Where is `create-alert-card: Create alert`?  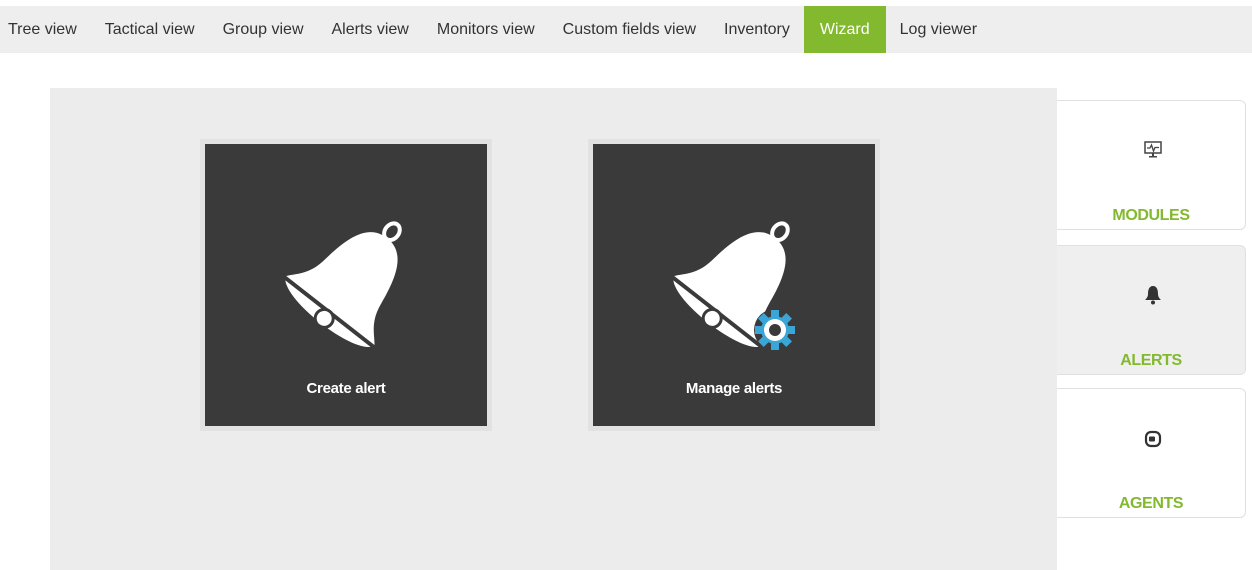
create-alert-card: Create alert is located at coordinates (346, 285).